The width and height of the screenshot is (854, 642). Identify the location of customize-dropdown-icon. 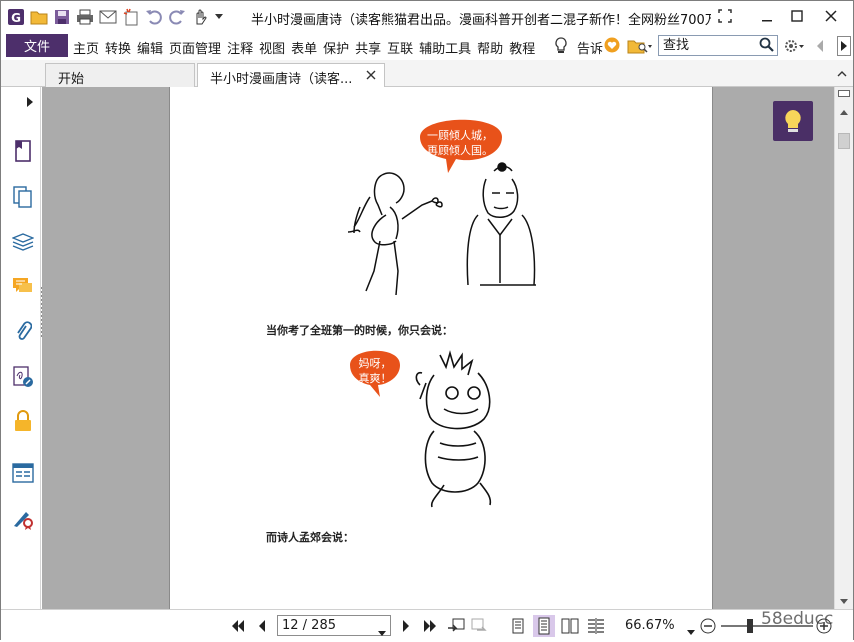
(219, 17).